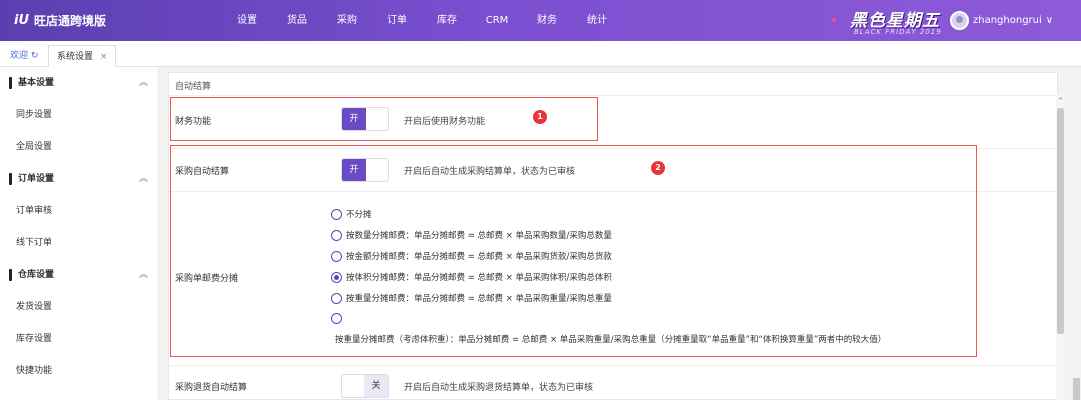  What do you see at coordinates (1060, 101) in the screenshot?
I see `scroll-up-icon: ^` at bounding box center [1060, 101].